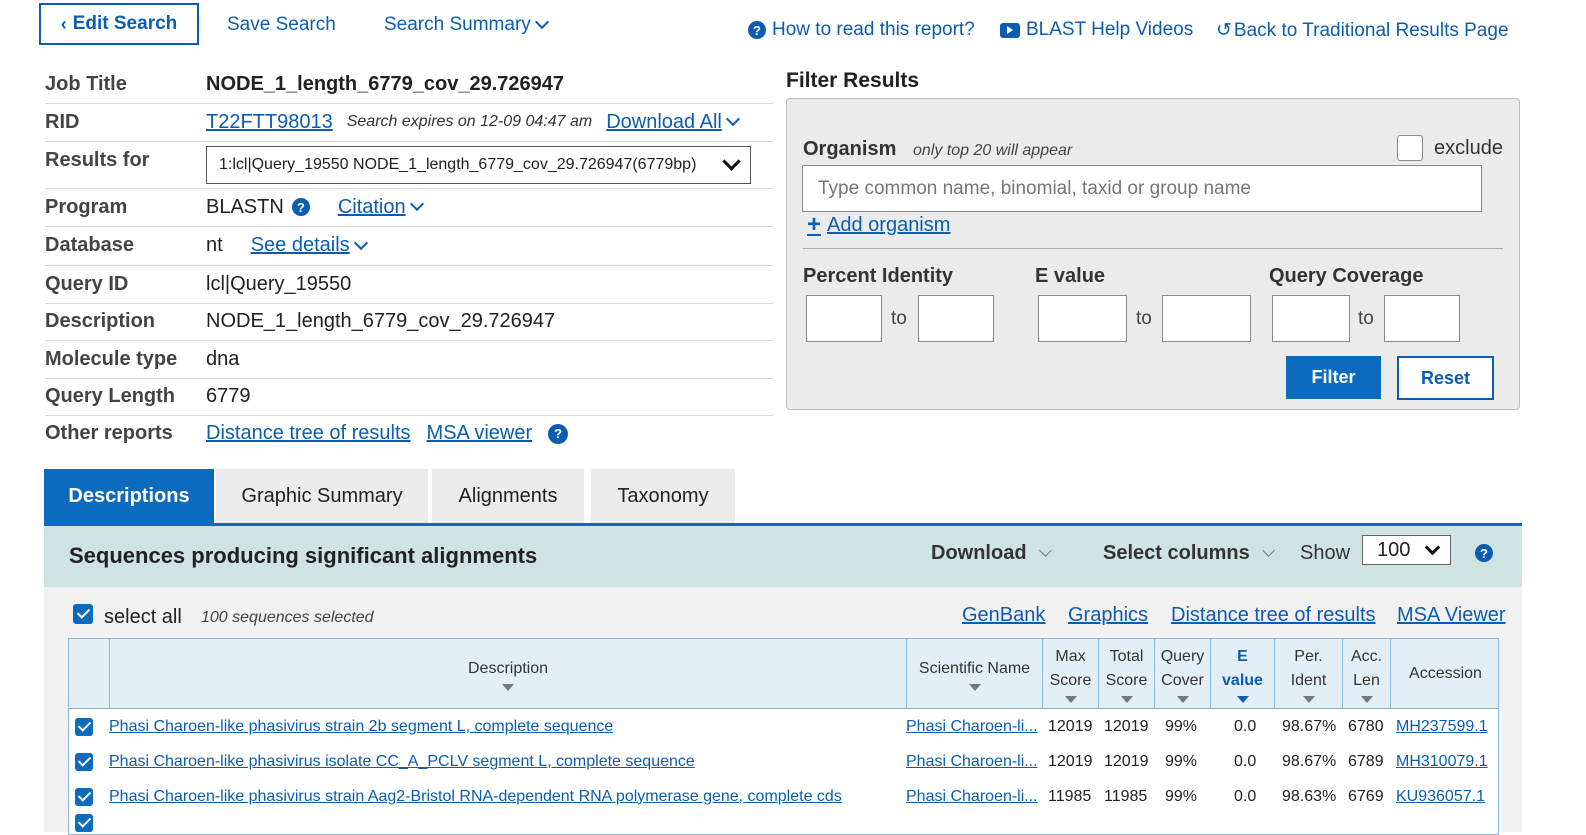  What do you see at coordinates (1309, 761) in the screenshot?
I see `row-per-ident: 98.67%` at bounding box center [1309, 761].